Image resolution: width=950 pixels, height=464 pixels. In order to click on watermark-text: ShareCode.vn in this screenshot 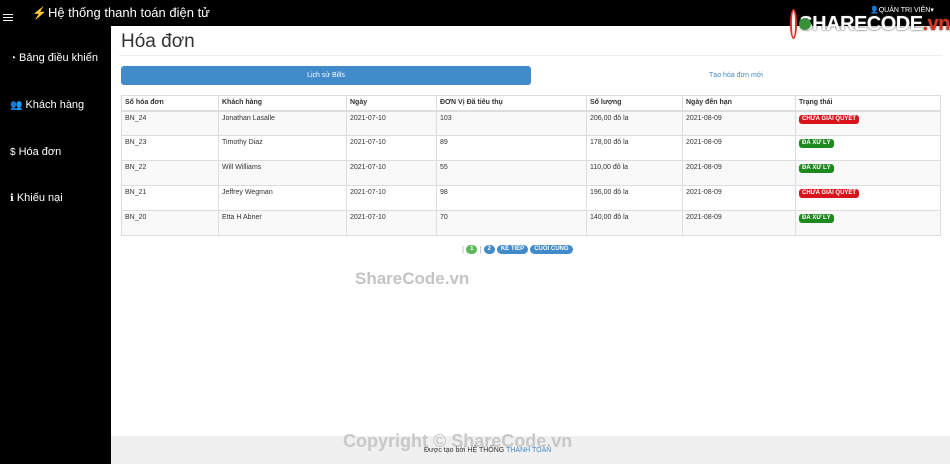, I will do `click(412, 278)`.